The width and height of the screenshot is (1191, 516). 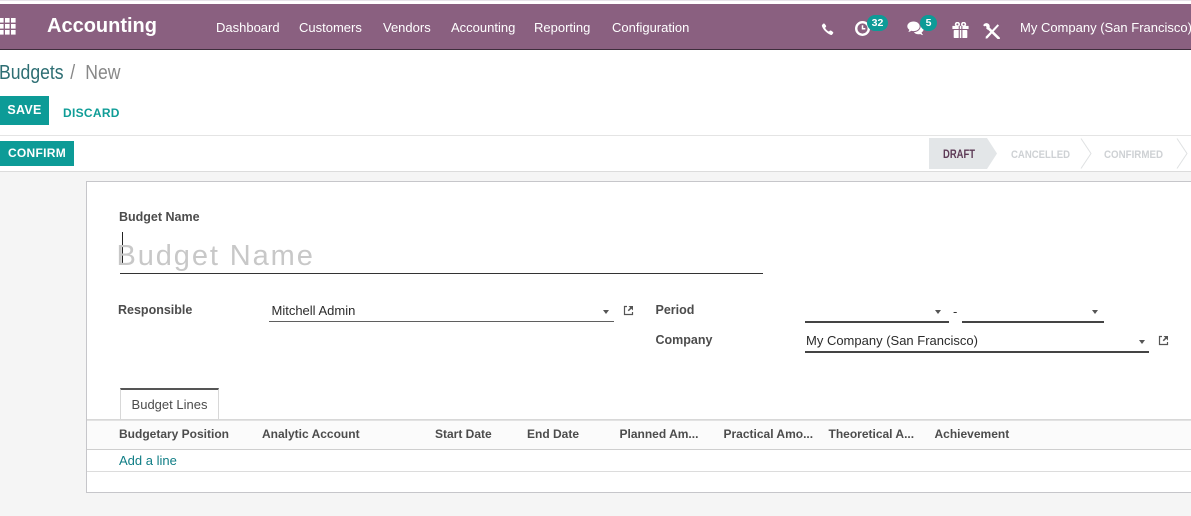 I want to click on svg-text: CONFIRMED, so click(x=1133, y=155).